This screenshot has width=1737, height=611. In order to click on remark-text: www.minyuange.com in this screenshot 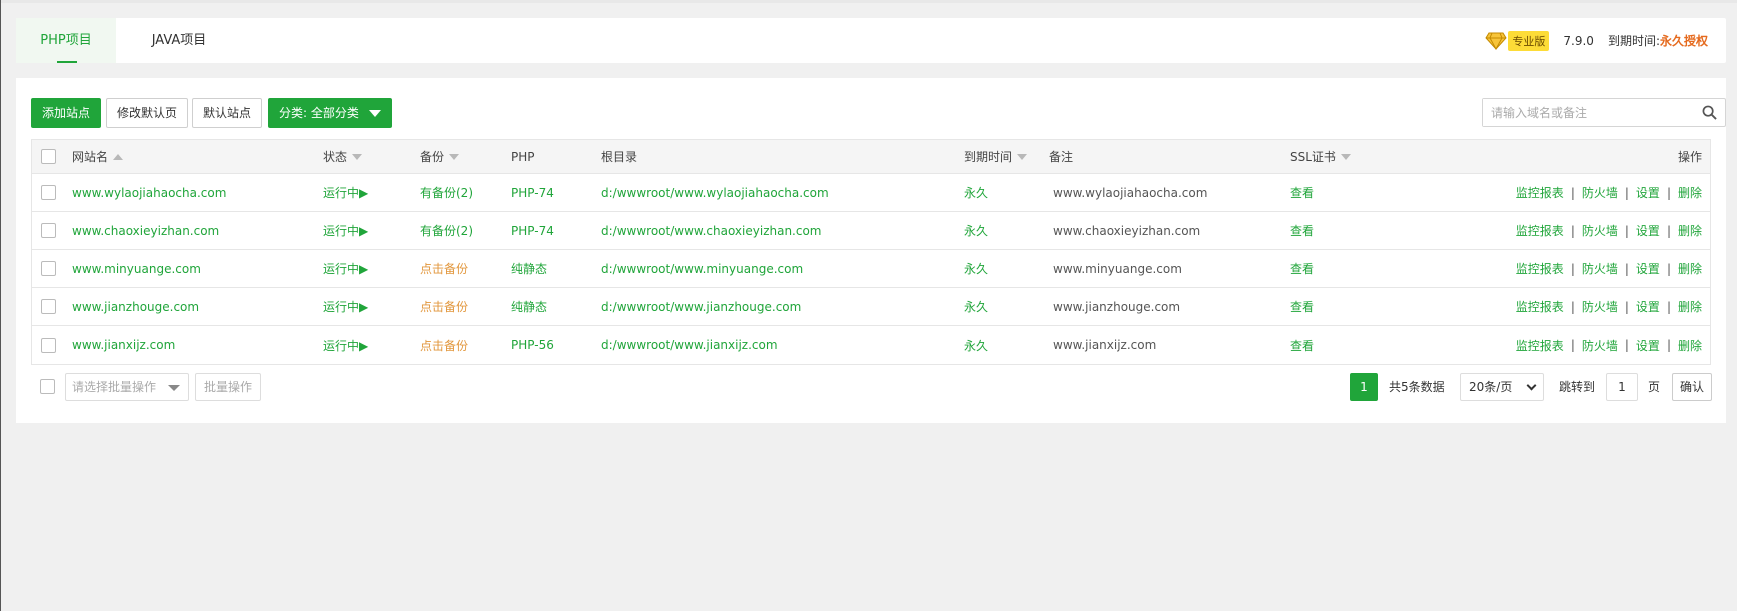, I will do `click(1117, 268)`.